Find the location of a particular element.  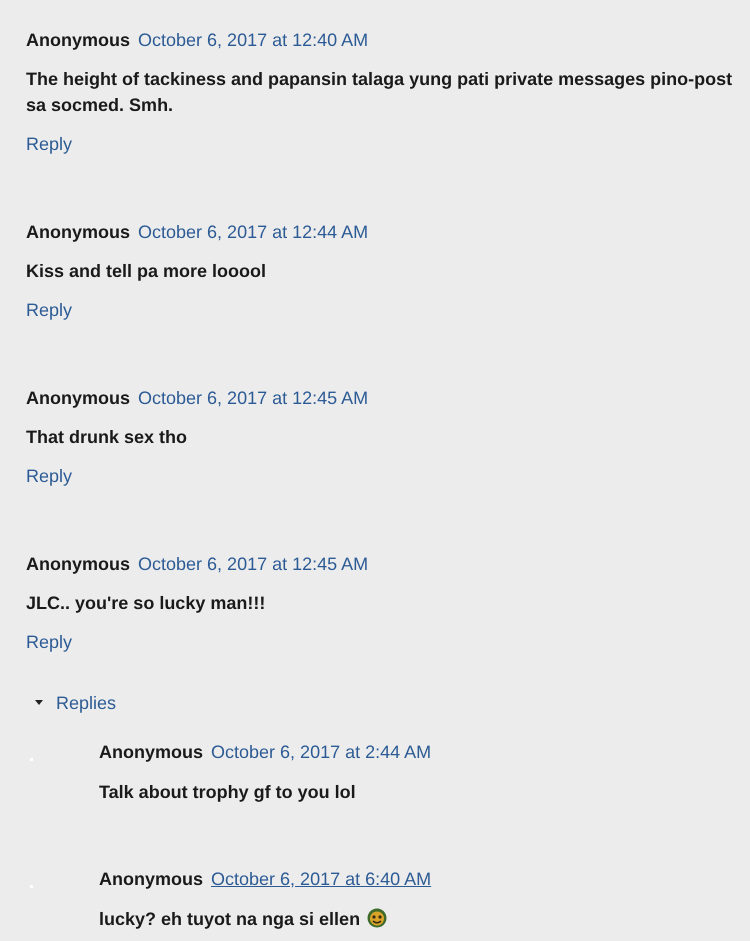

comment-text: lucky? eh tuyot na nga si ellen is located at coordinates (265, 919).